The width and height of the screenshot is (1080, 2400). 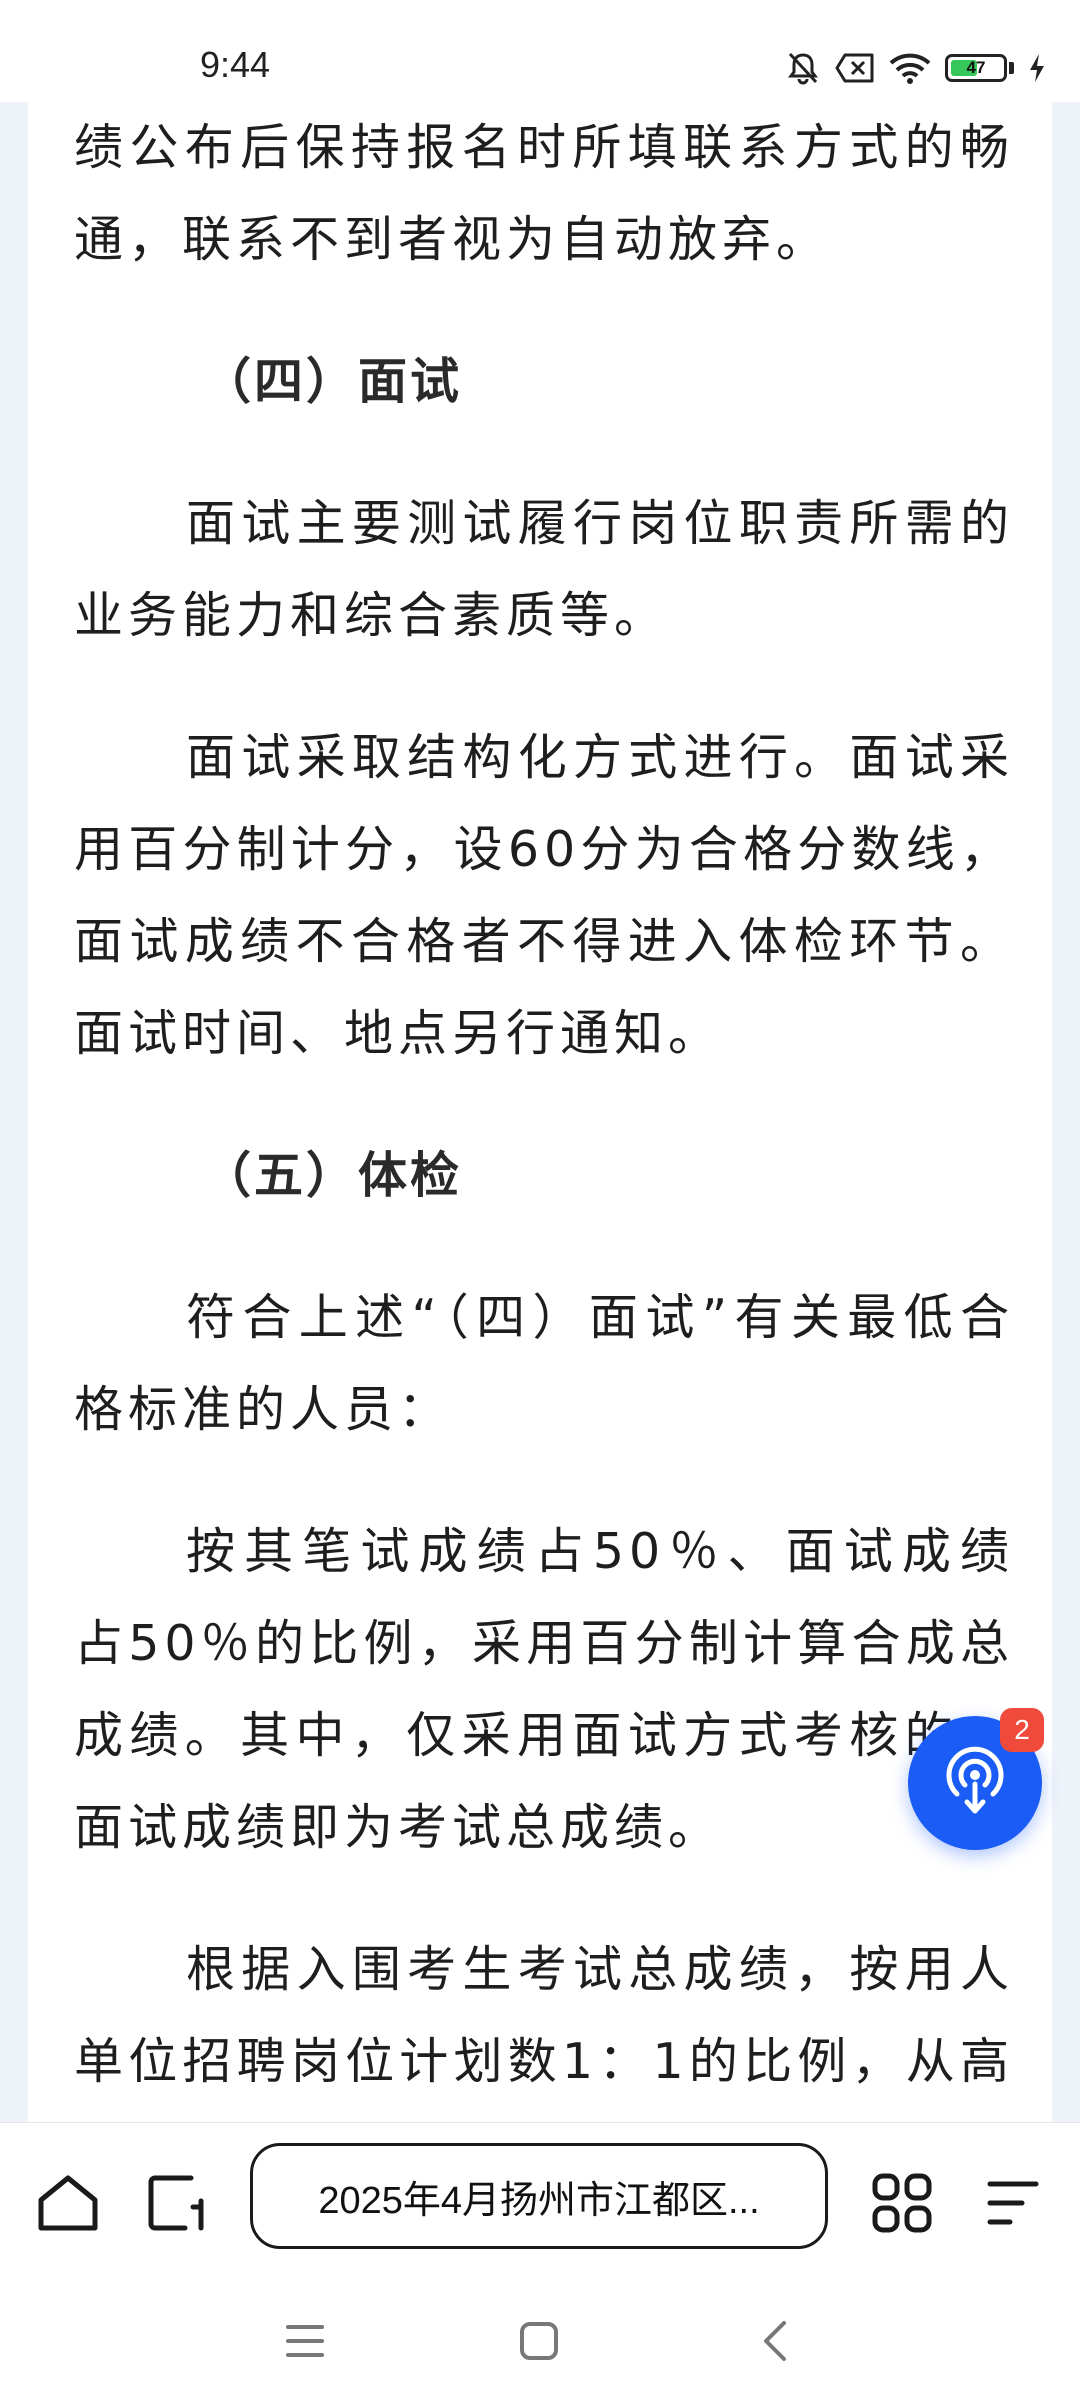 What do you see at coordinates (803, 68) in the screenshot?
I see `bell-mute-icon` at bounding box center [803, 68].